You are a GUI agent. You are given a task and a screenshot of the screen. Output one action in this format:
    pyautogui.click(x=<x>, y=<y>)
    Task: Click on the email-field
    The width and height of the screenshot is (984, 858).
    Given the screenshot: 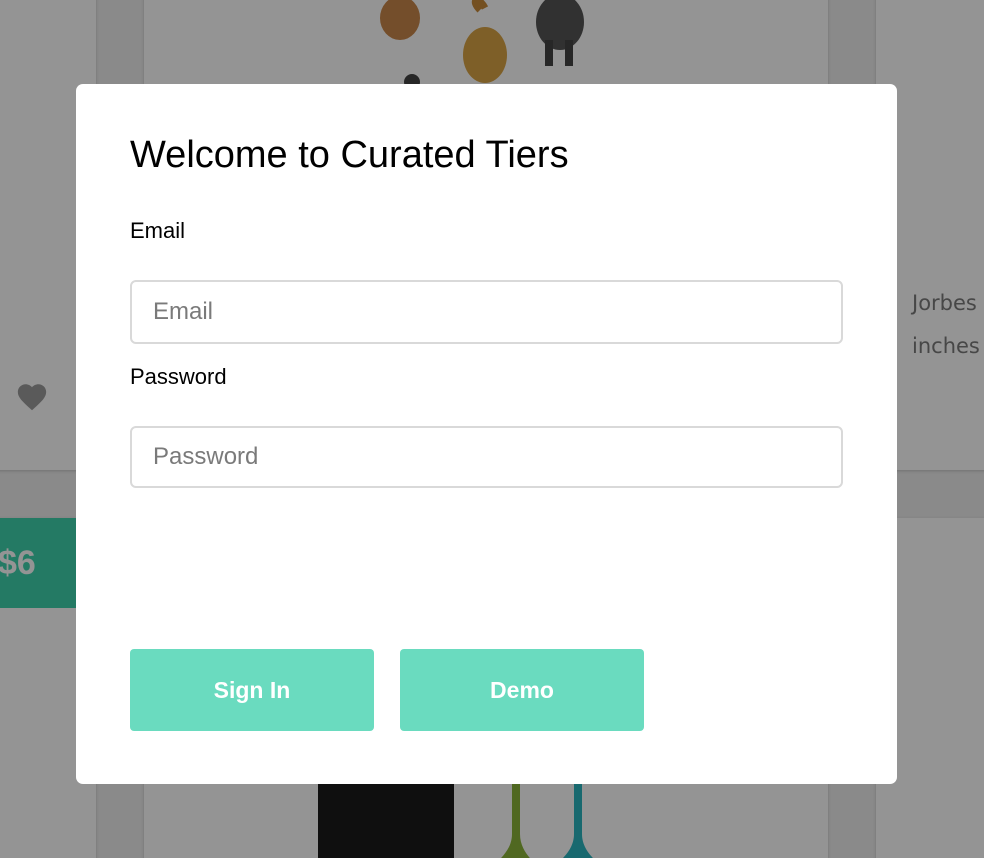 What is the action you would take?
    pyautogui.click(x=486, y=312)
    